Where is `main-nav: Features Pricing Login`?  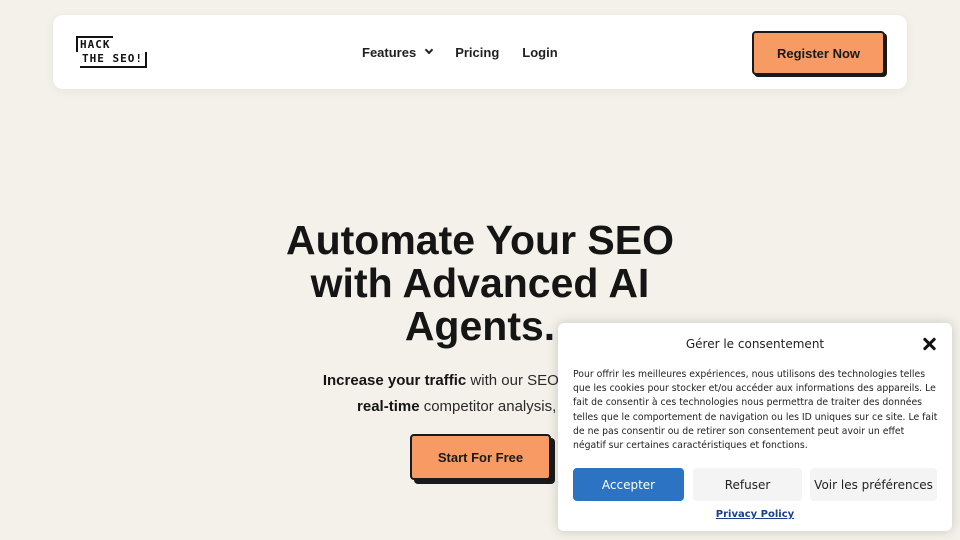 main-nav: Features Pricing Login is located at coordinates (471, 52).